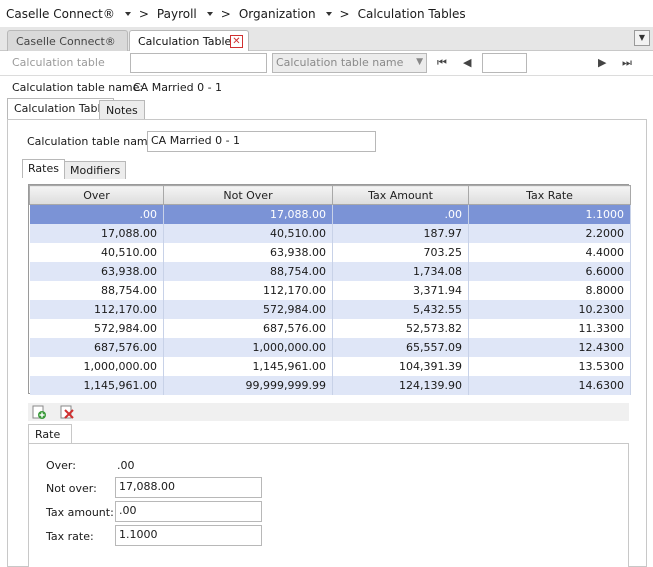 The width and height of the screenshot is (653, 567). Describe the element at coordinates (80, 512) in the screenshot. I see `tax-amount-label: Tax amount:` at that location.